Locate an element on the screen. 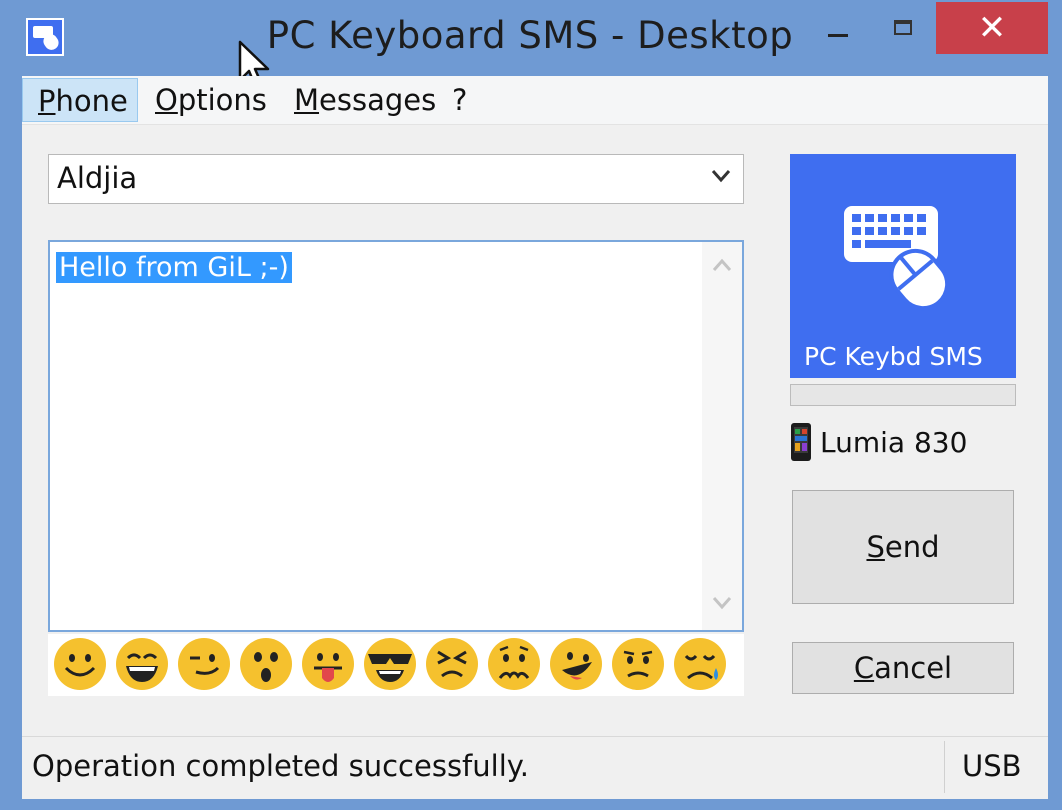 This screenshot has height=810, width=1062. app-logo-tile: PC Keybd SMS is located at coordinates (903, 266).